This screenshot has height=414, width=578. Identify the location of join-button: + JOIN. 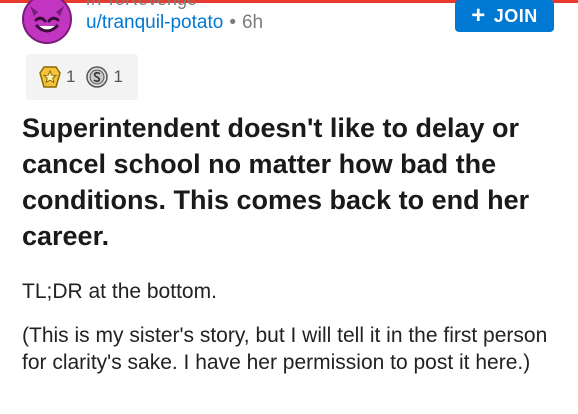
(504, 16).